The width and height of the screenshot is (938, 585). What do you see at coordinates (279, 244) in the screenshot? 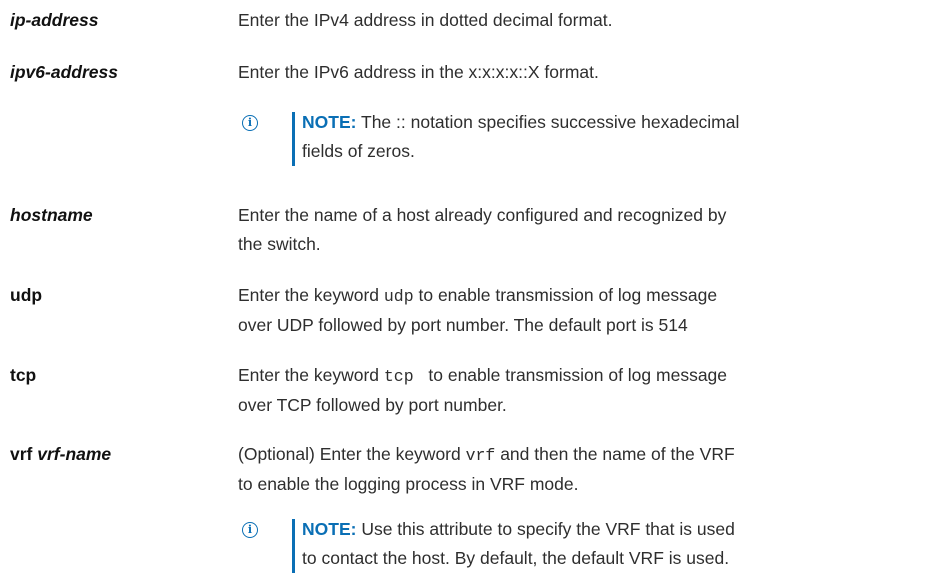
I see `desc-line-2: the switch.` at bounding box center [279, 244].